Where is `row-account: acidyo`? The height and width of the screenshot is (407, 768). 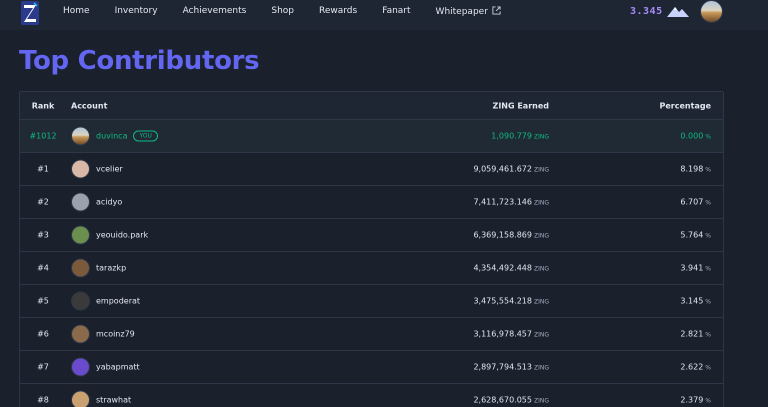 row-account: acidyo is located at coordinates (96, 202).